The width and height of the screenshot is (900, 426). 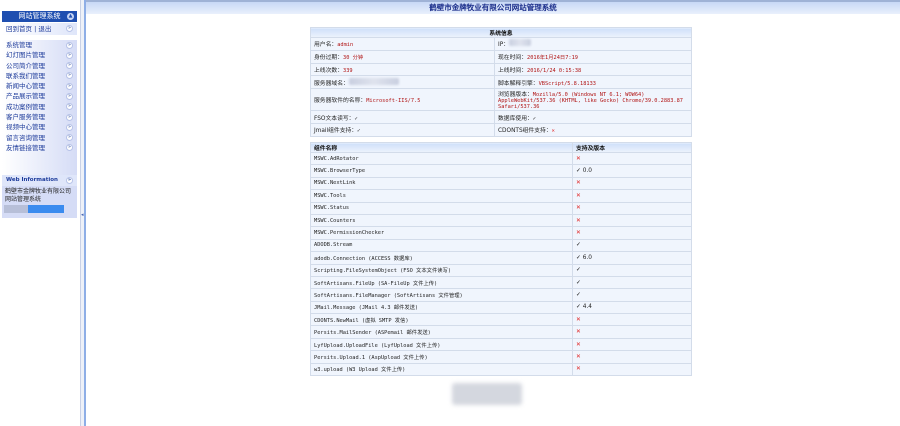 What do you see at coordinates (19, 29) in the screenshot?
I see `home-link: 回到首页` at bounding box center [19, 29].